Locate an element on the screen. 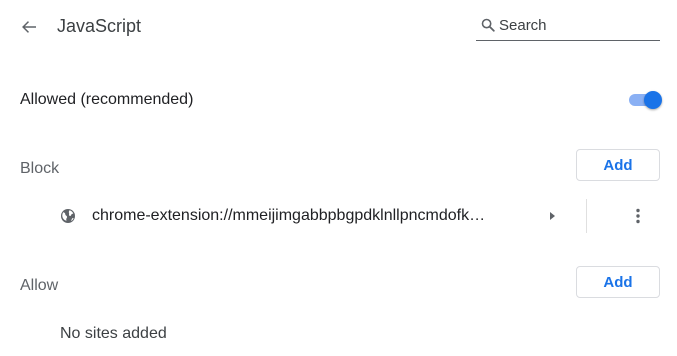 This screenshot has height=356, width=677. search-field is located at coordinates (568, 26).